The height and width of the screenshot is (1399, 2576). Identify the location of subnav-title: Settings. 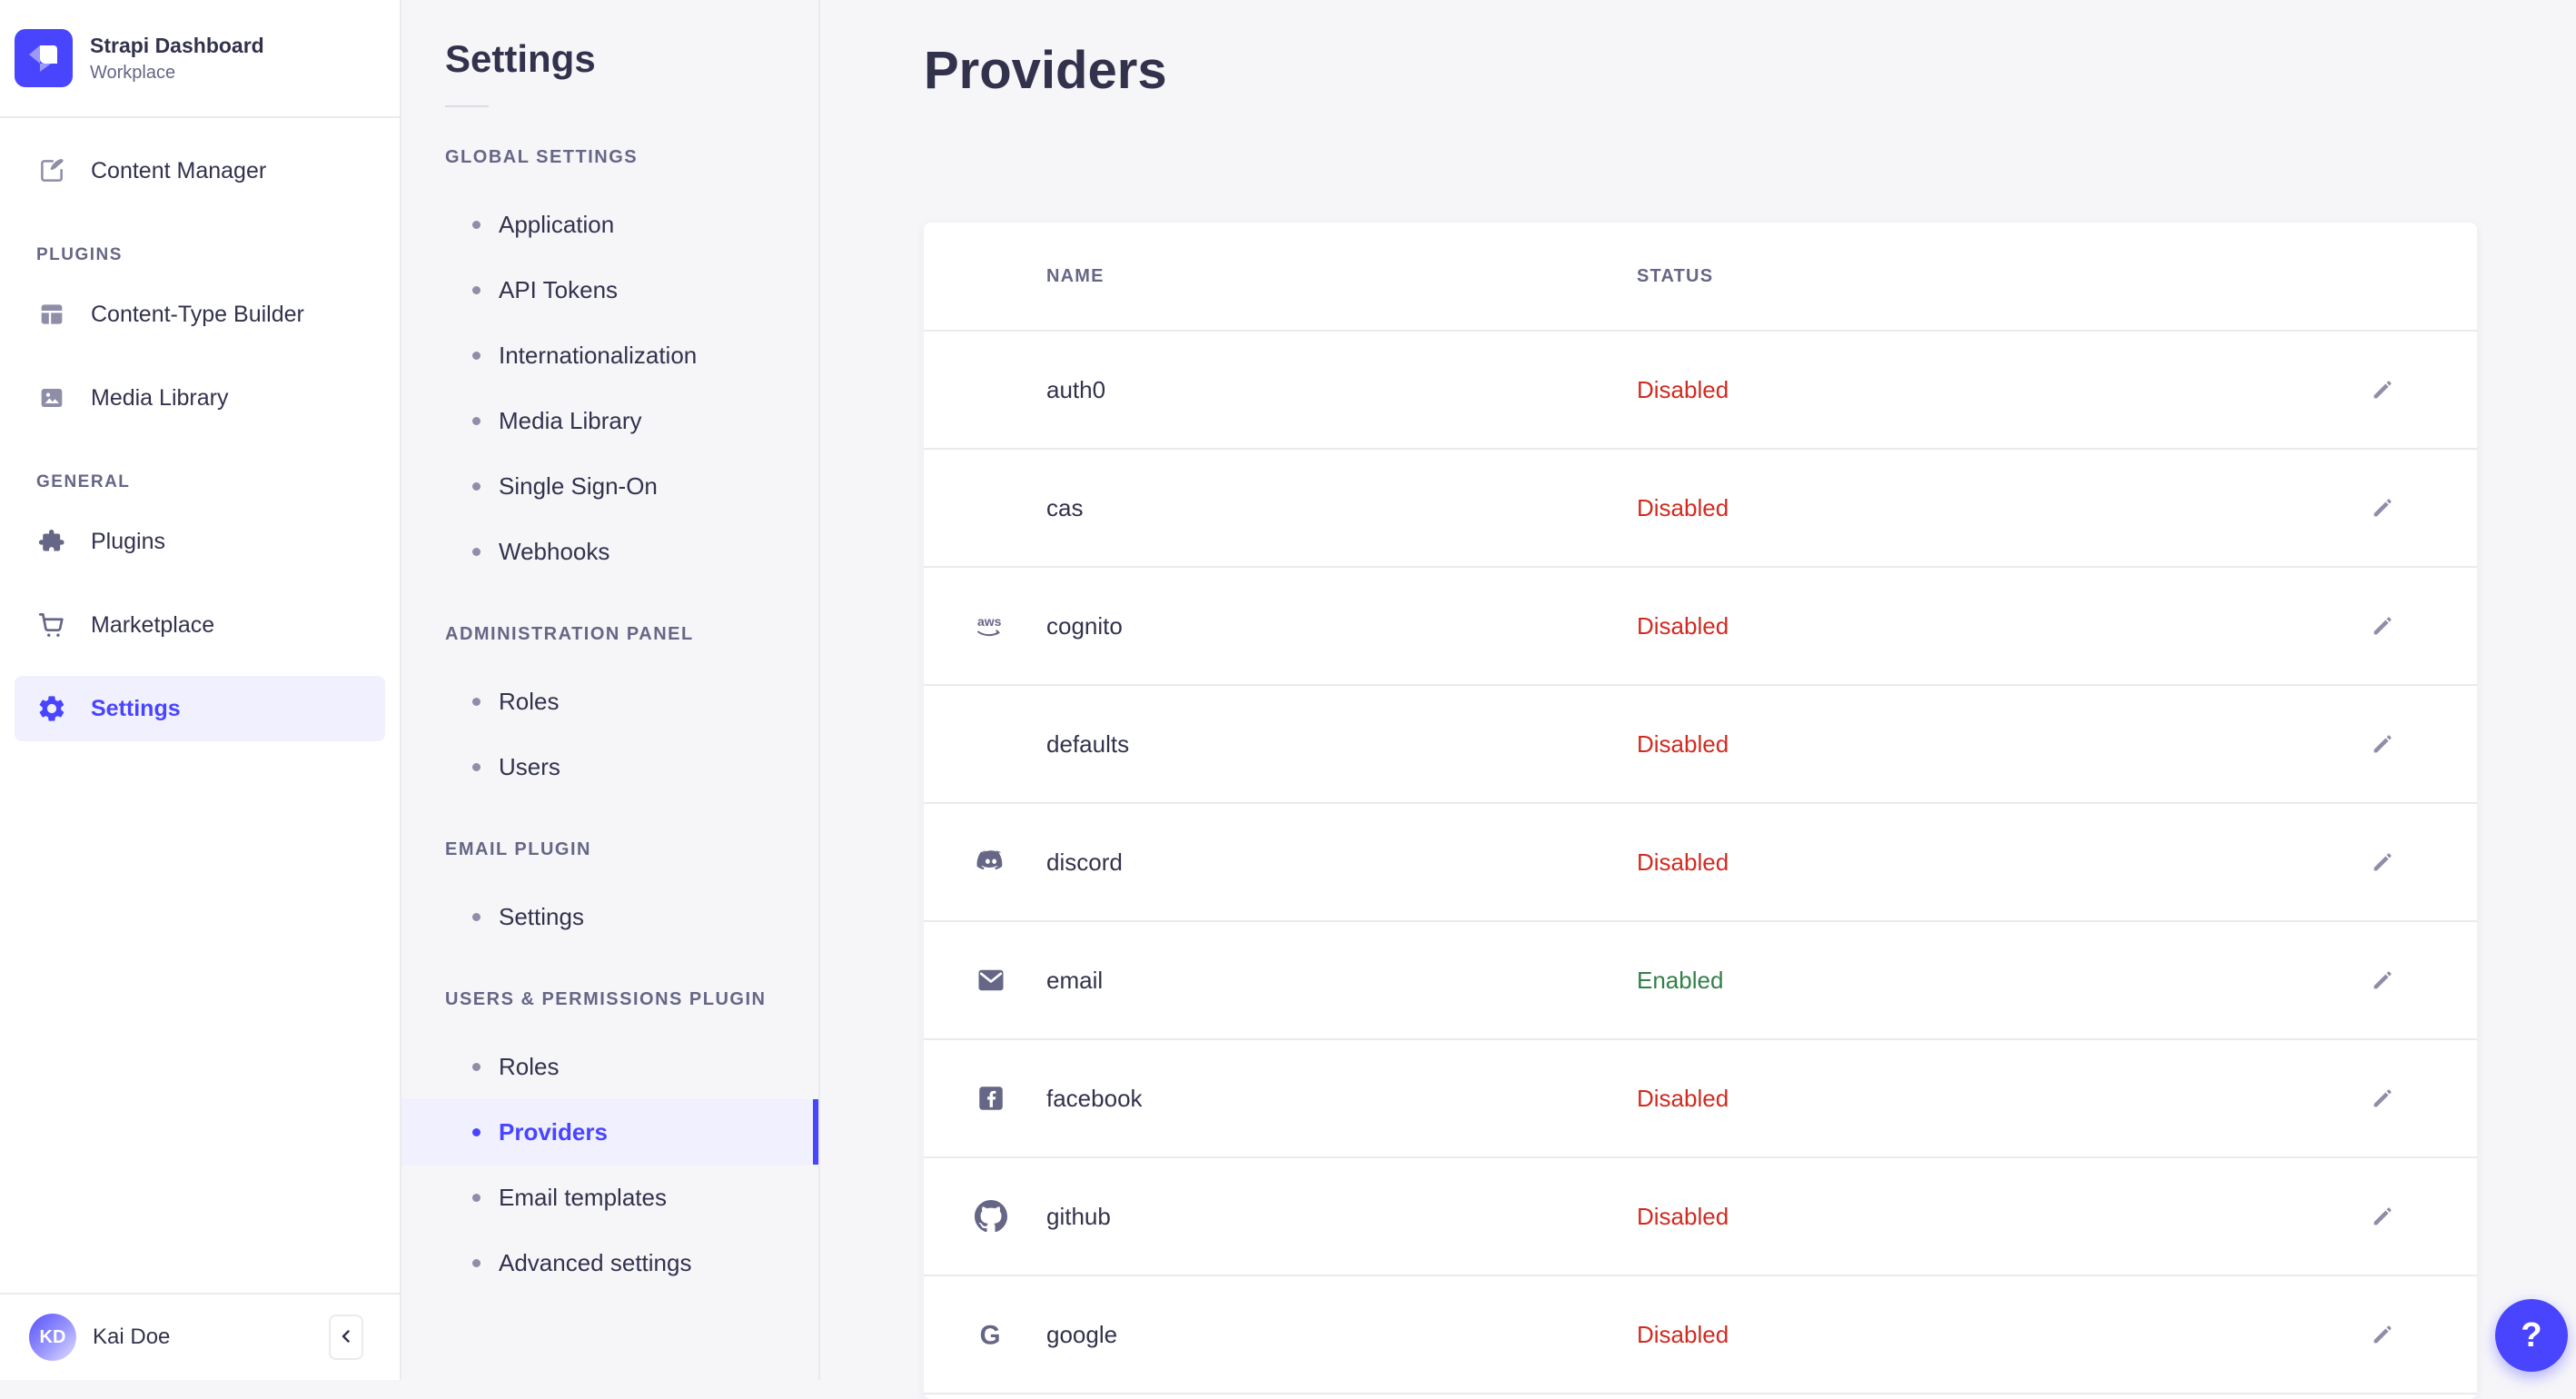
(520, 59).